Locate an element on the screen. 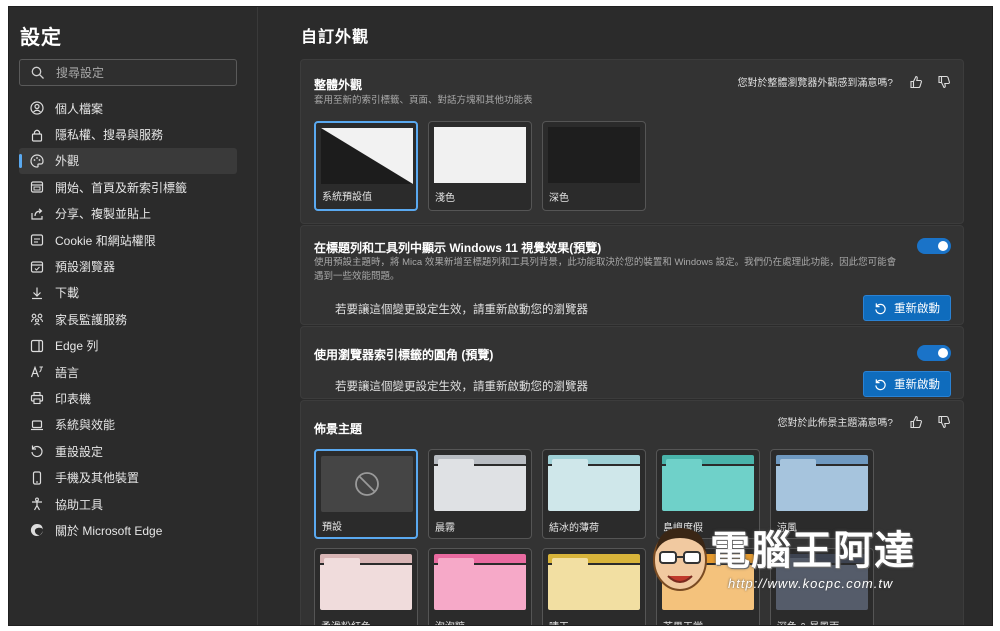  theme-sunny-day: 晴天 is located at coordinates (594, 586).